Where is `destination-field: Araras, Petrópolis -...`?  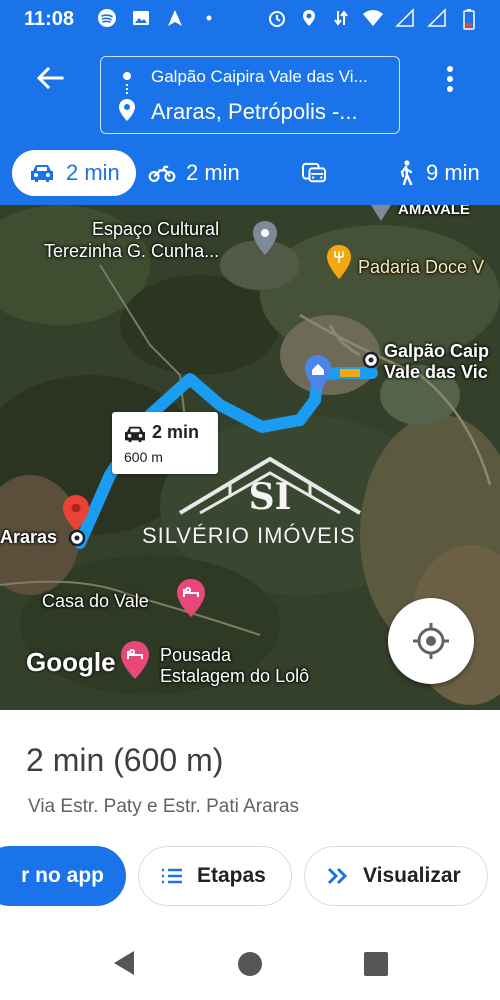
destination-field: Araras, Petrópolis -... is located at coordinates (254, 112).